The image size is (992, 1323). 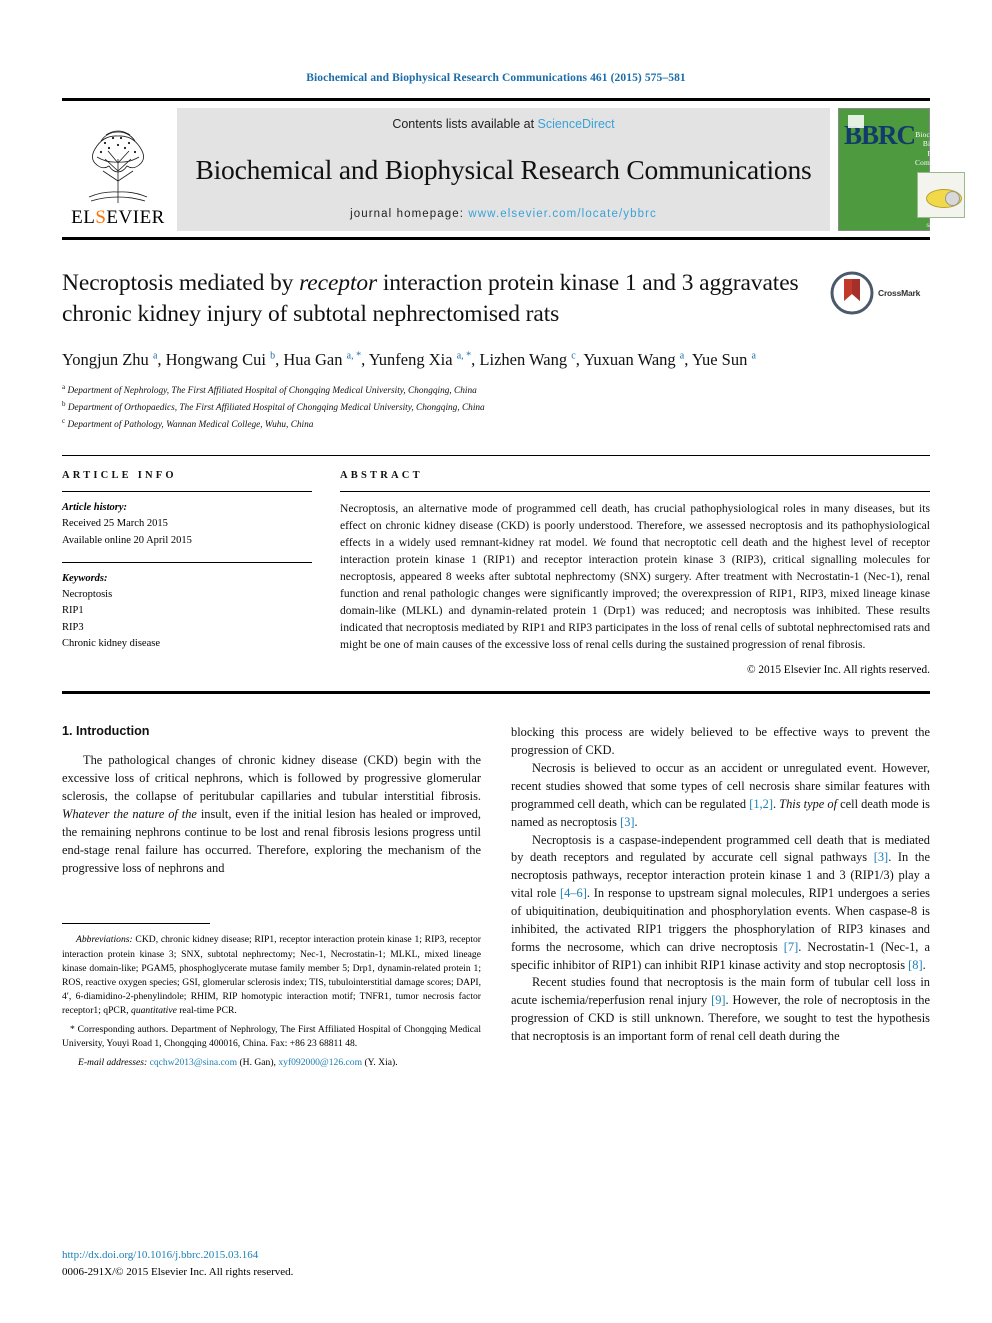 I want to click on abbreviations-italic: quantitative, so click(x=154, y=1011).